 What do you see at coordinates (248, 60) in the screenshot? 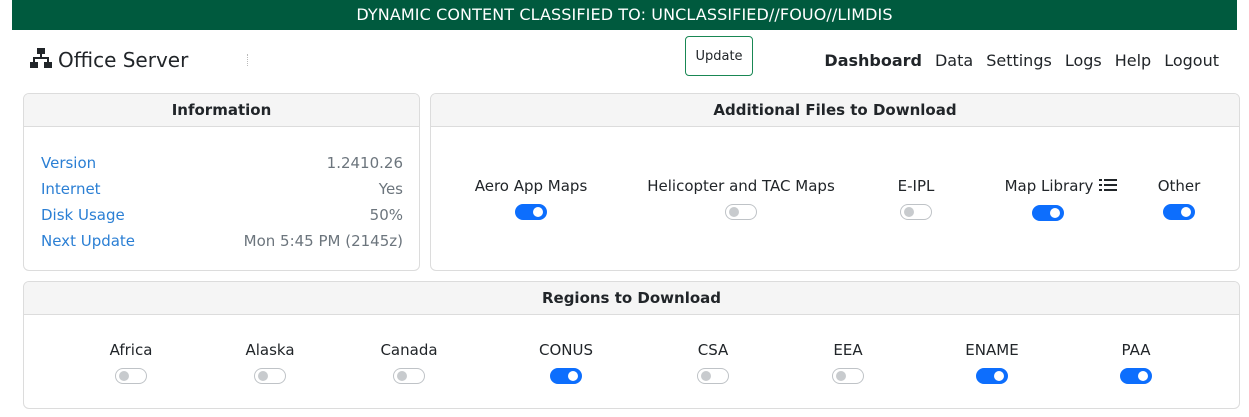
I see `divider` at bounding box center [248, 60].